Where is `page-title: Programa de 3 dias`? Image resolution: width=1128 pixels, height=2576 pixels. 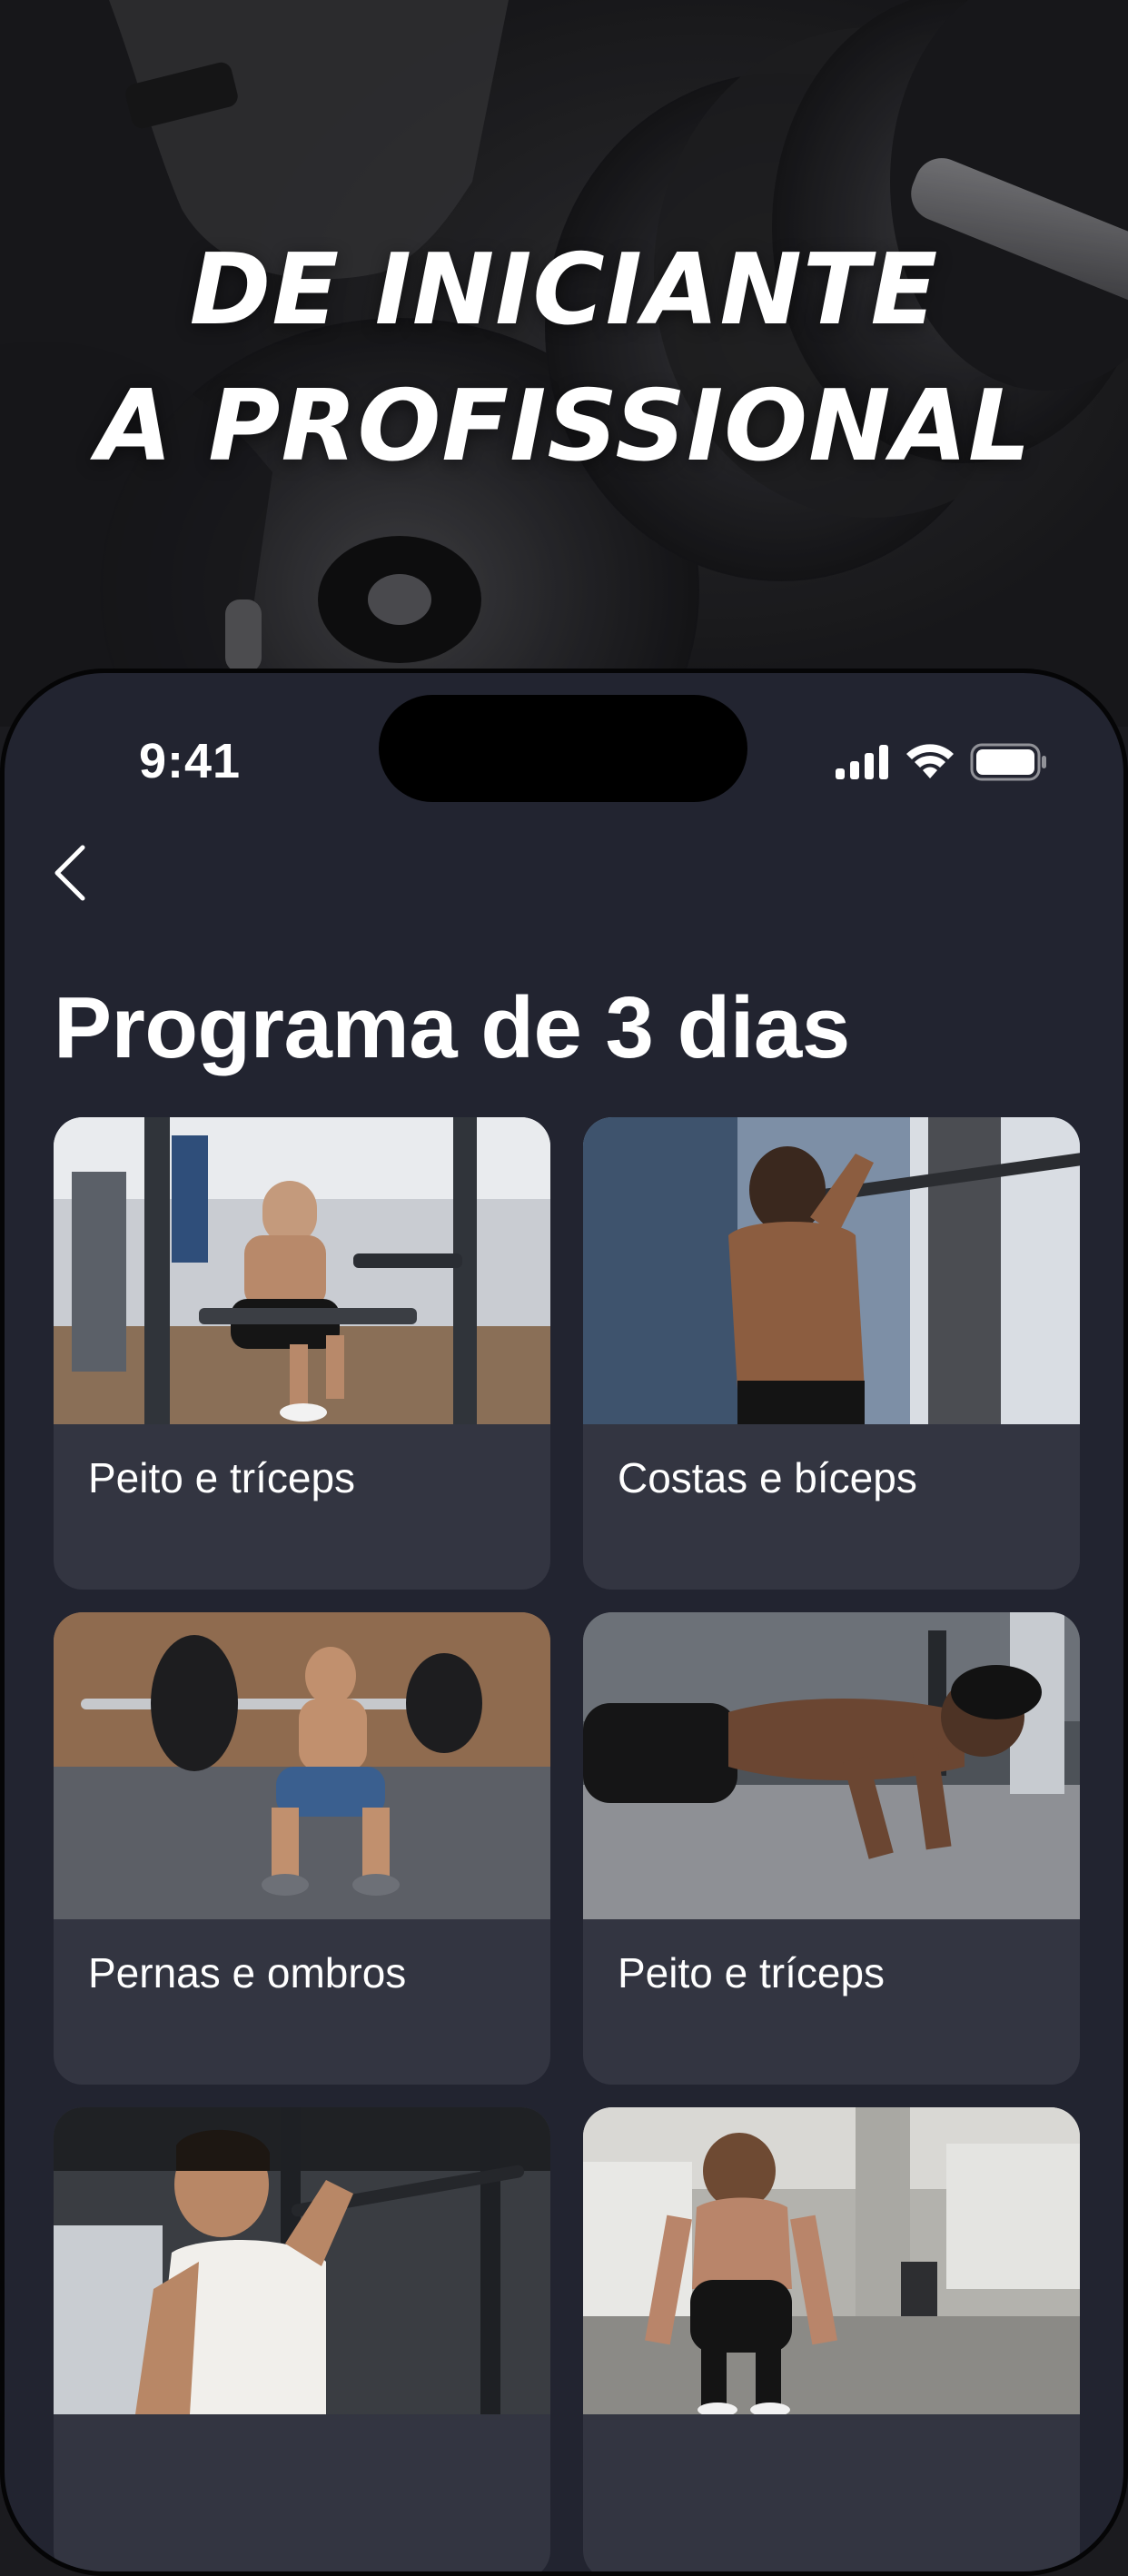
page-title: Programa de 3 dias is located at coordinates (452, 1027).